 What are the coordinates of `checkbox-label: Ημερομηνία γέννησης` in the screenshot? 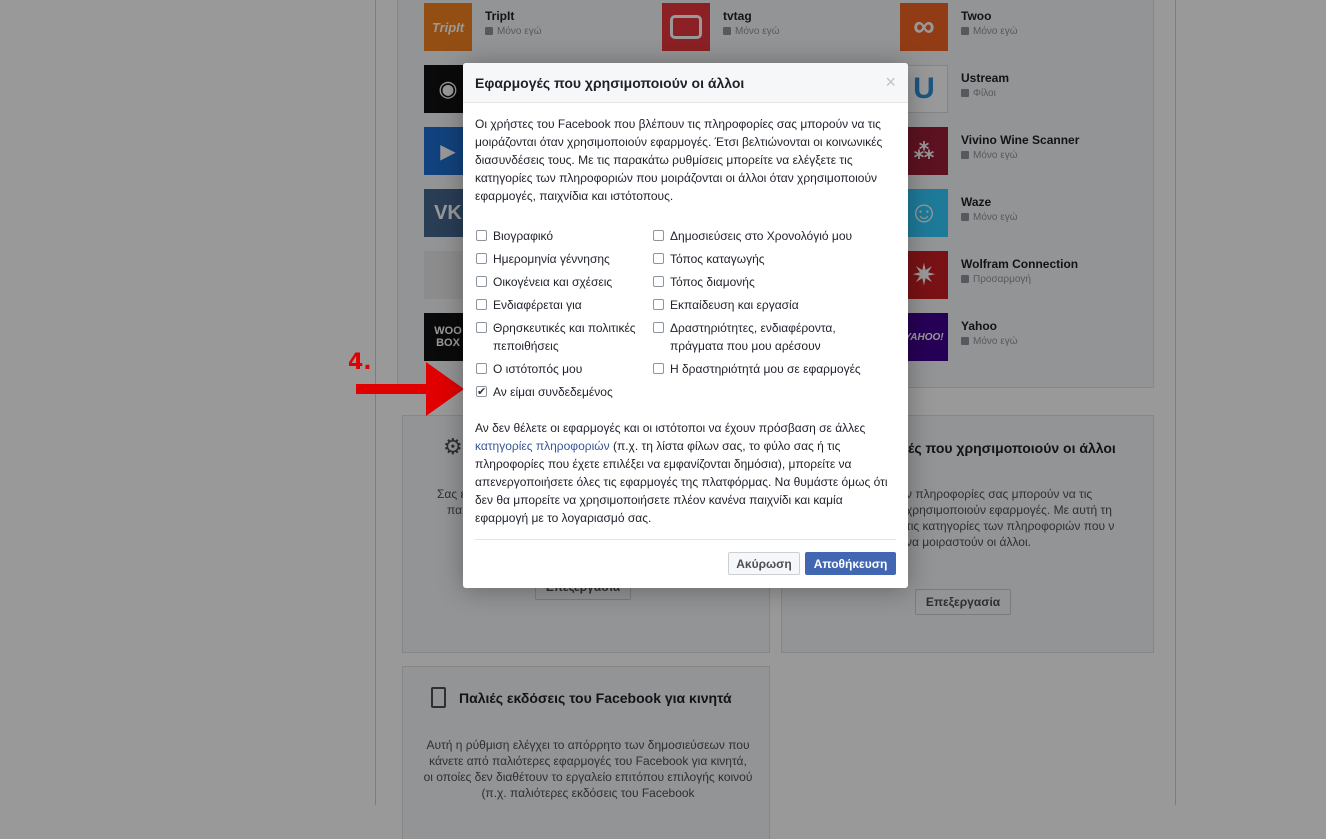 It's located at (551, 259).